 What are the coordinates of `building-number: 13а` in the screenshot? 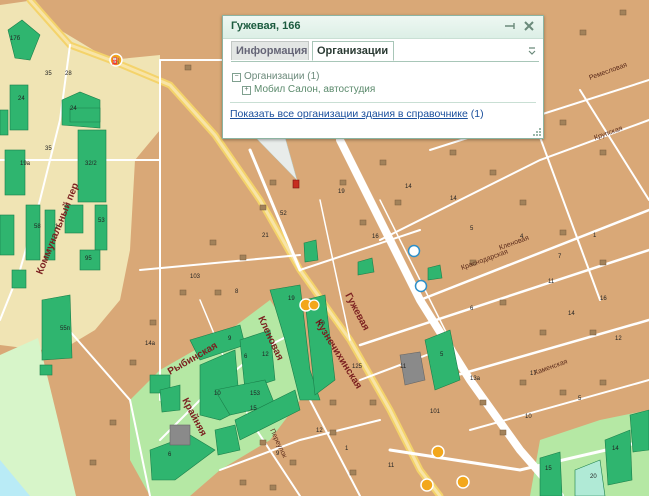 It's located at (475, 379).